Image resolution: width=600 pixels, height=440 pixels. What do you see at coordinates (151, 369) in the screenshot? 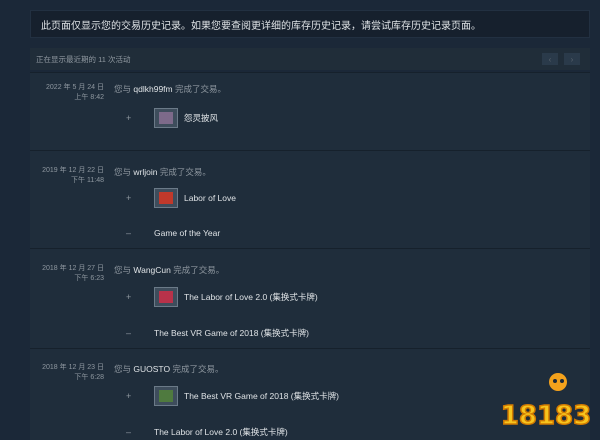
I see `trade-partner-link: GUOSTO` at bounding box center [151, 369].